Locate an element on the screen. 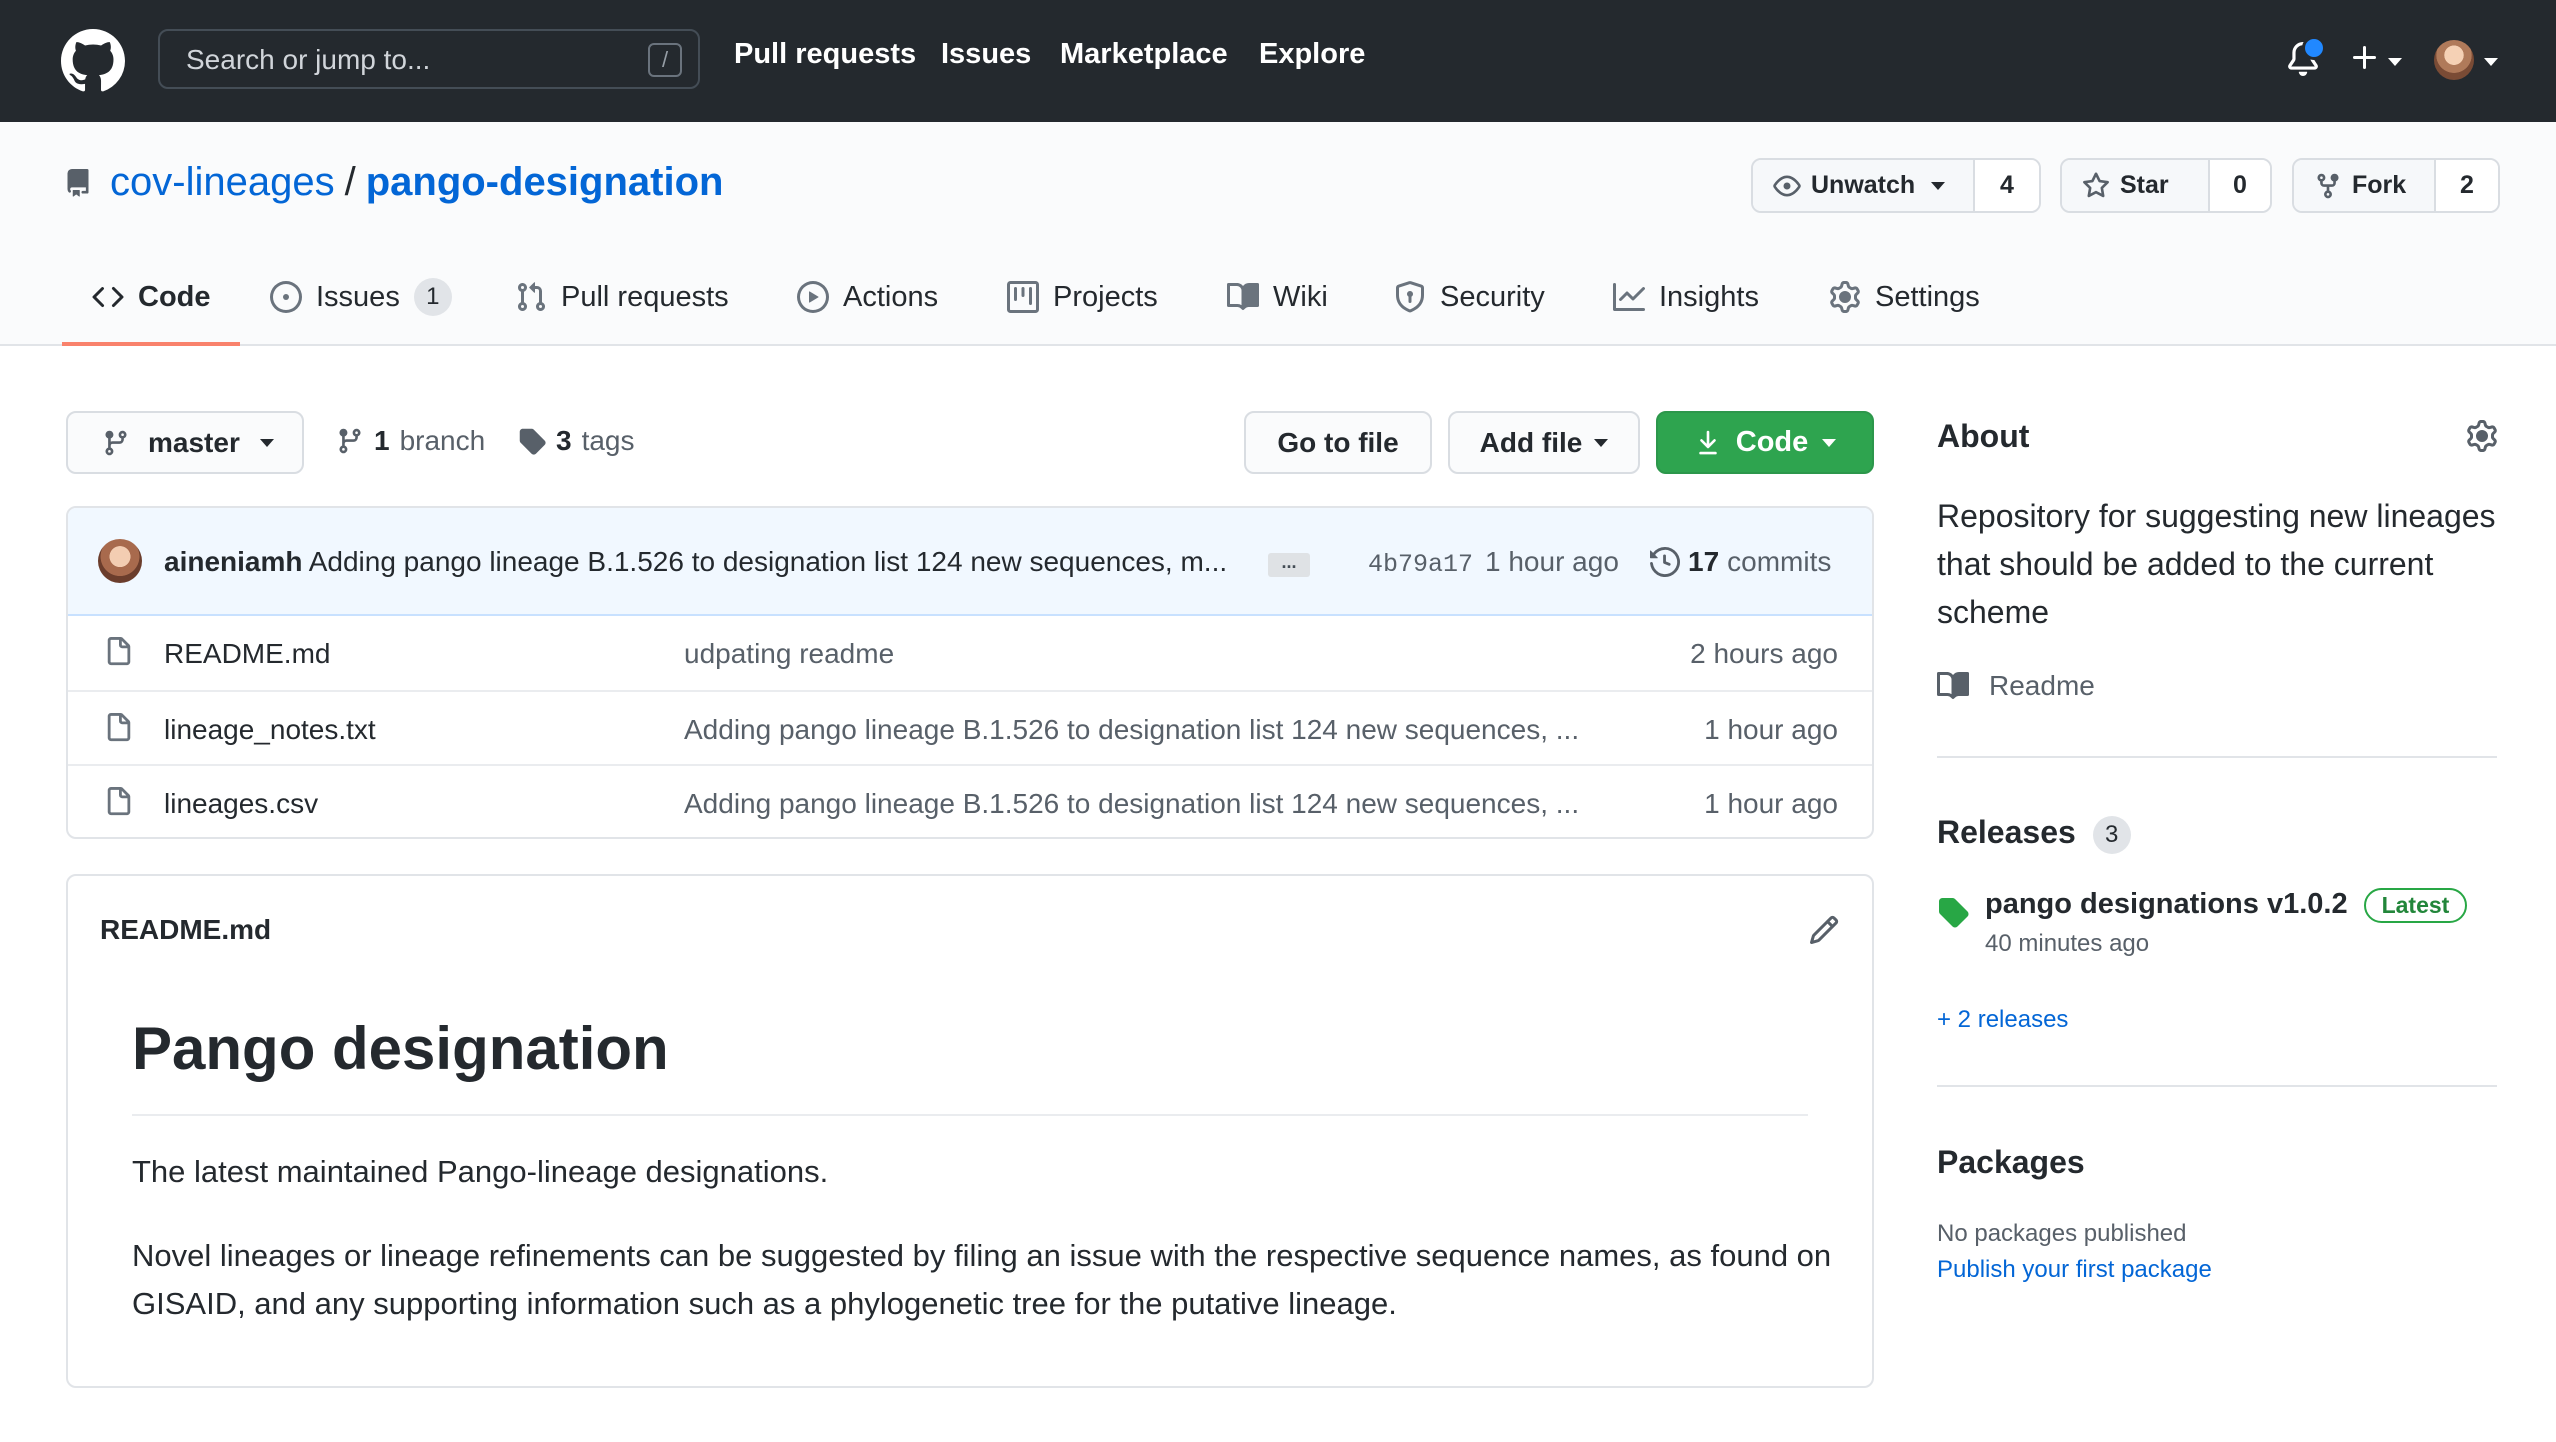 The image size is (2556, 1442). graph-icon is located at coordinates (1629, 297).